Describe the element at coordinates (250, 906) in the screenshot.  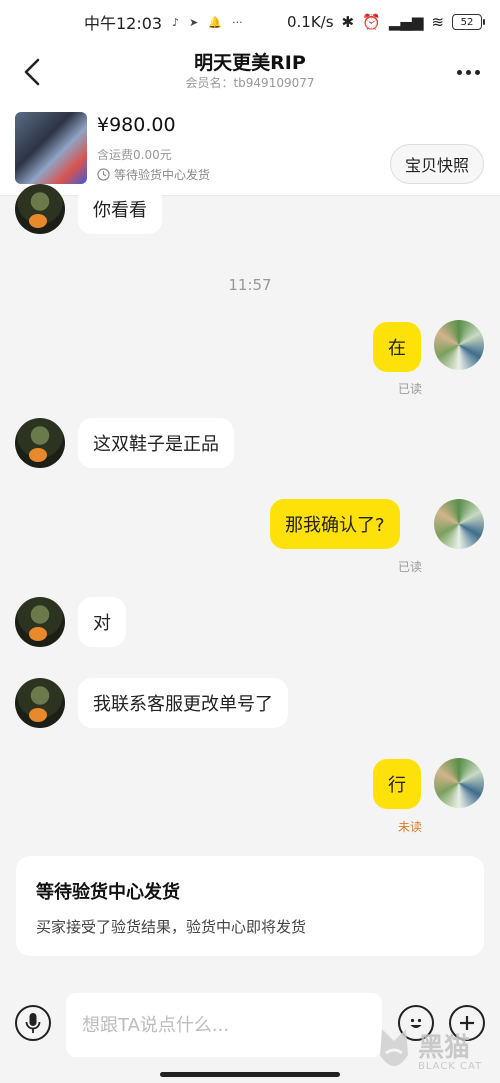
I see `order-status-card: 等待验货中心发货 买家接受了验货结果，验货中心即将发货` at that location.